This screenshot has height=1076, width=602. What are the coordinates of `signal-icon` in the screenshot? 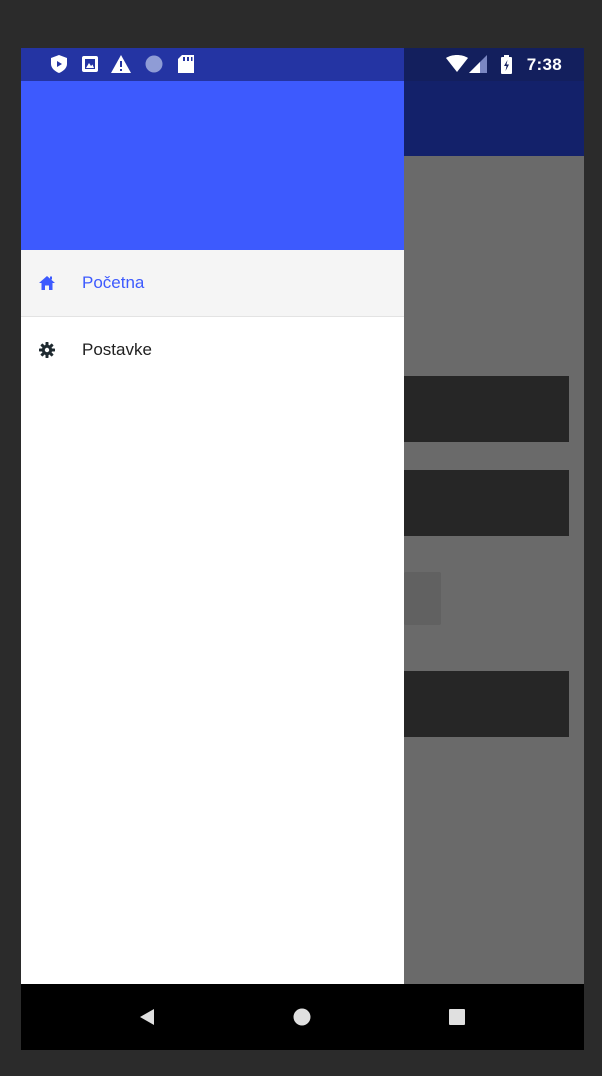 It's located at (478, 64).